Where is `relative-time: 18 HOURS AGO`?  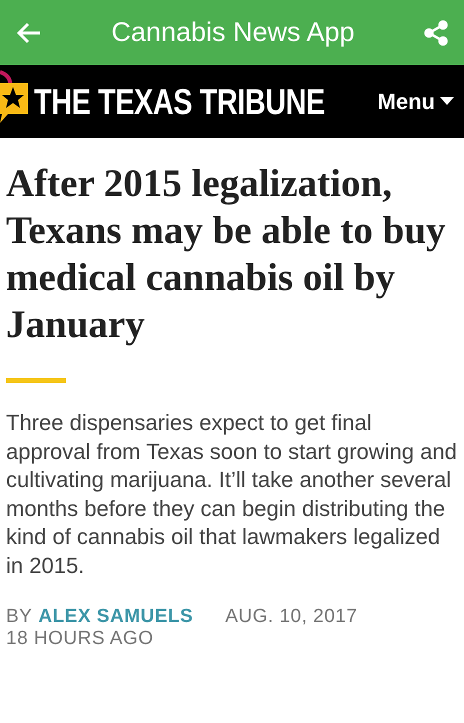 relative-time: 18 HOURS AGO is located at coordinates (80, 639).